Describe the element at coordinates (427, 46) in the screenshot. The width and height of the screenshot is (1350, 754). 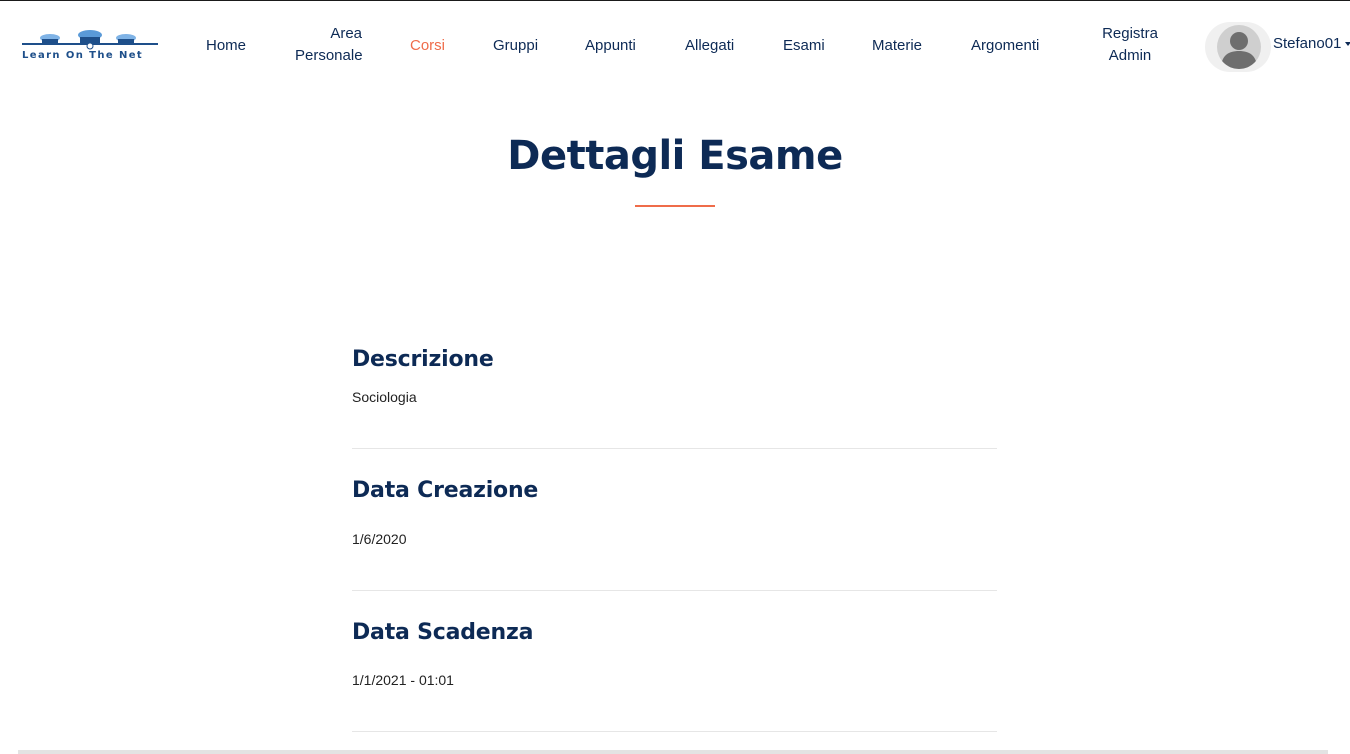
I see `nav-corsi: Corsi` at that location.